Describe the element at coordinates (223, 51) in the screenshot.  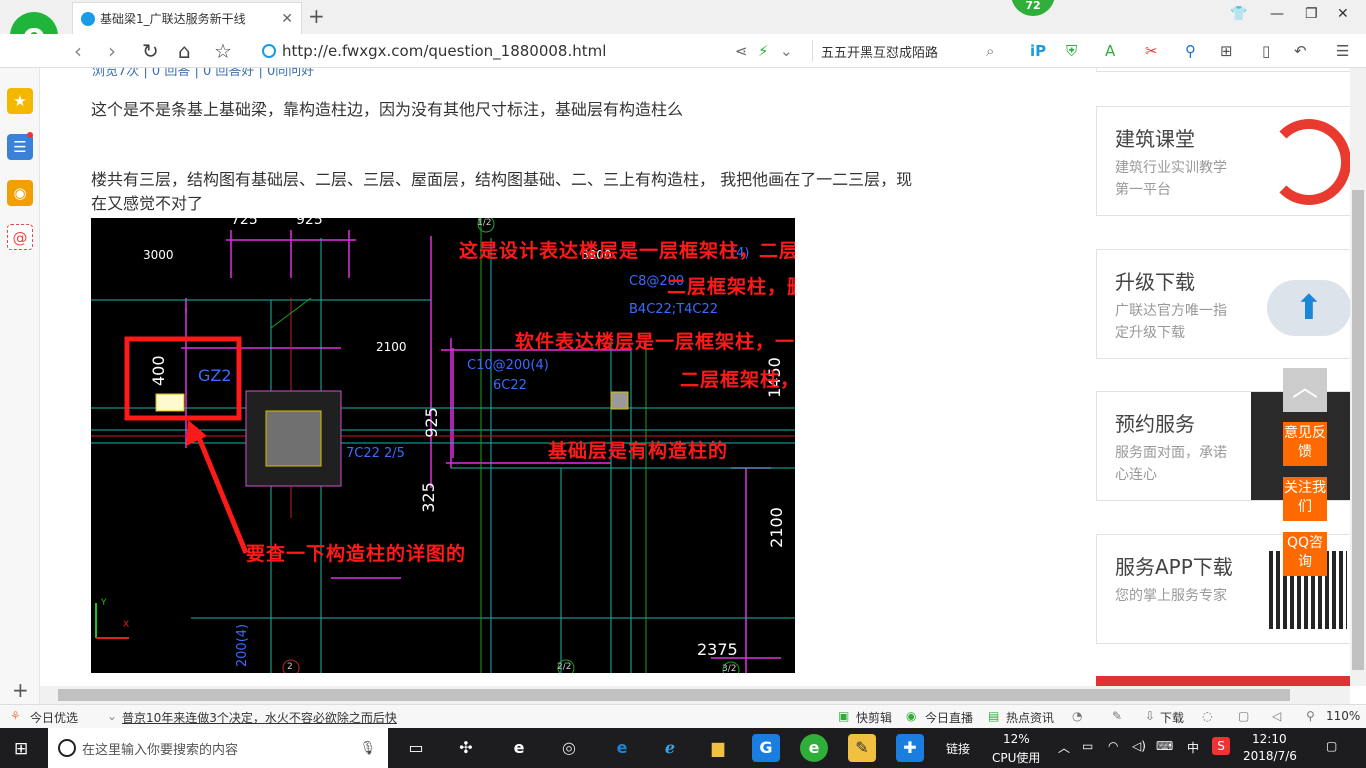
I see `favorite-star-icon: ☆` at that location.